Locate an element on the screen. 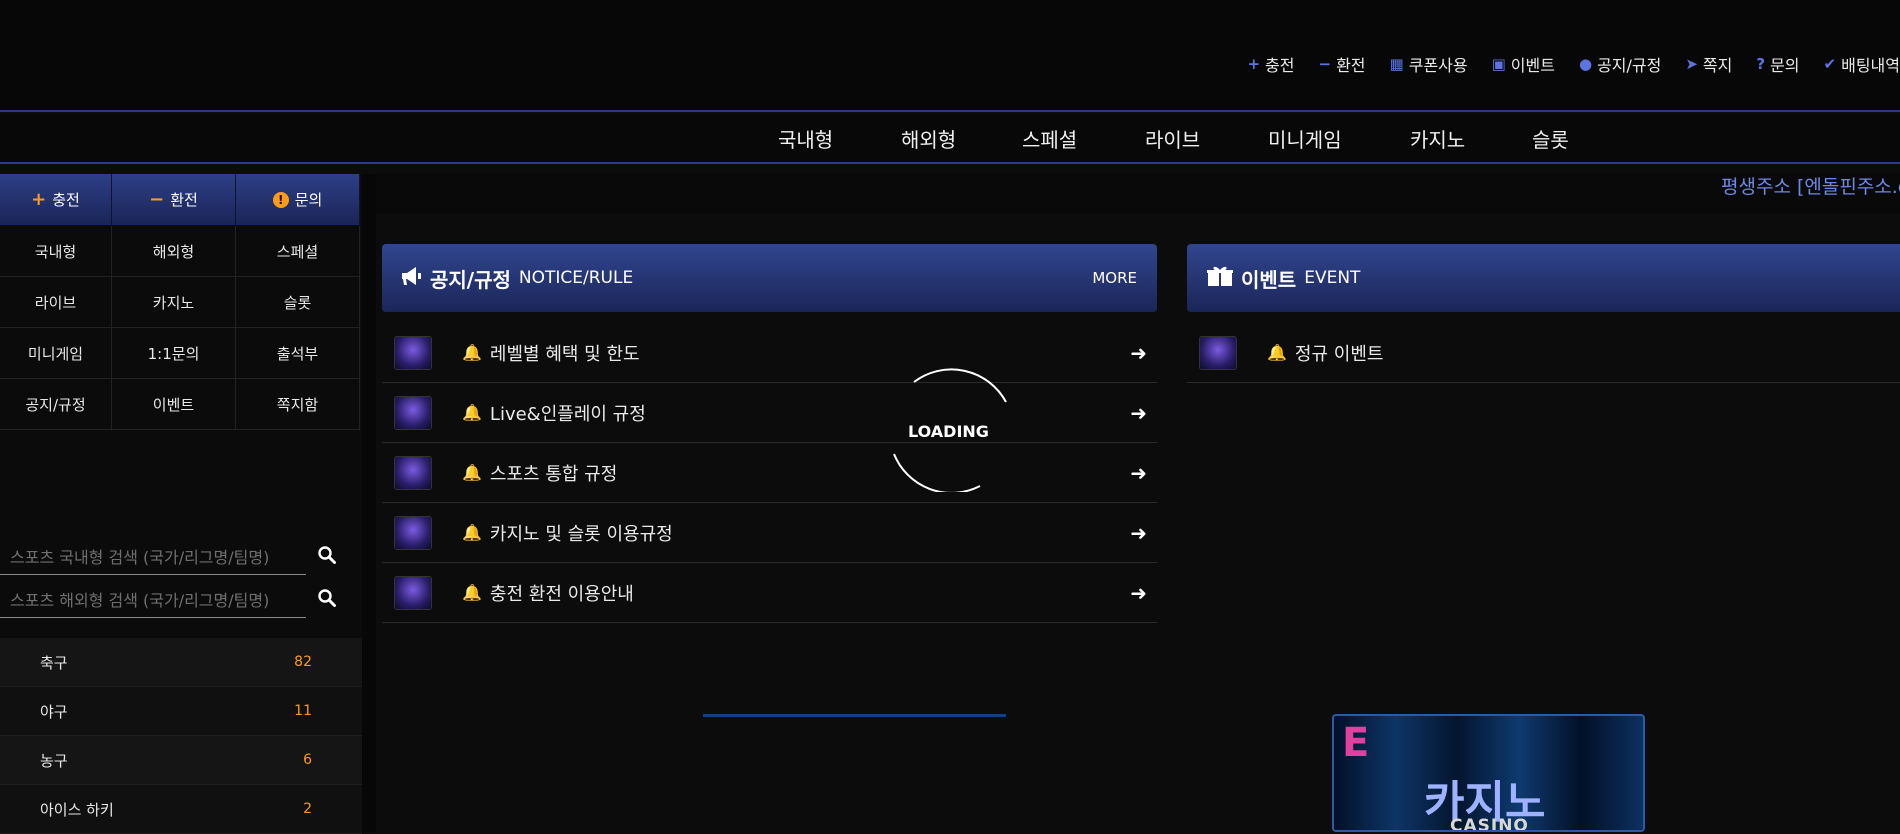 The width and height of the screenshot is (1900, 834). event-row: 🔔 정규 이벤트 is located at coordinates (1543, 353).